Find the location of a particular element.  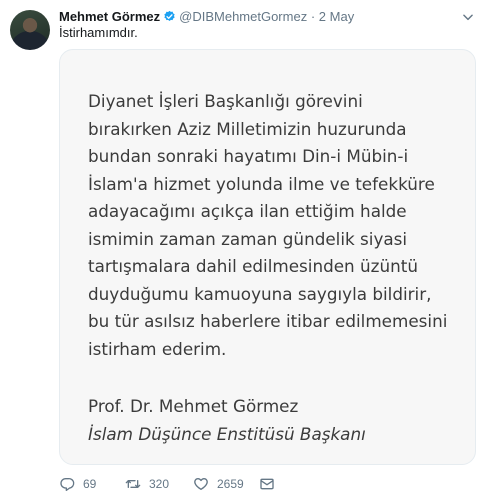

like-count: 2659 is located at coordinates (230, 484).